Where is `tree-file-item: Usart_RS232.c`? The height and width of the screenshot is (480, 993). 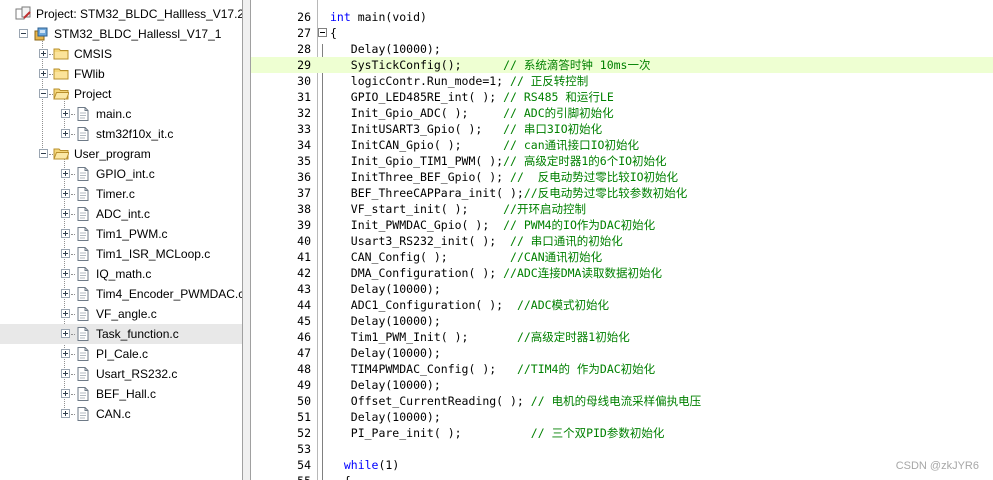
tree-file-item: Usart_RS232.c is located at coordinates (121, 374).